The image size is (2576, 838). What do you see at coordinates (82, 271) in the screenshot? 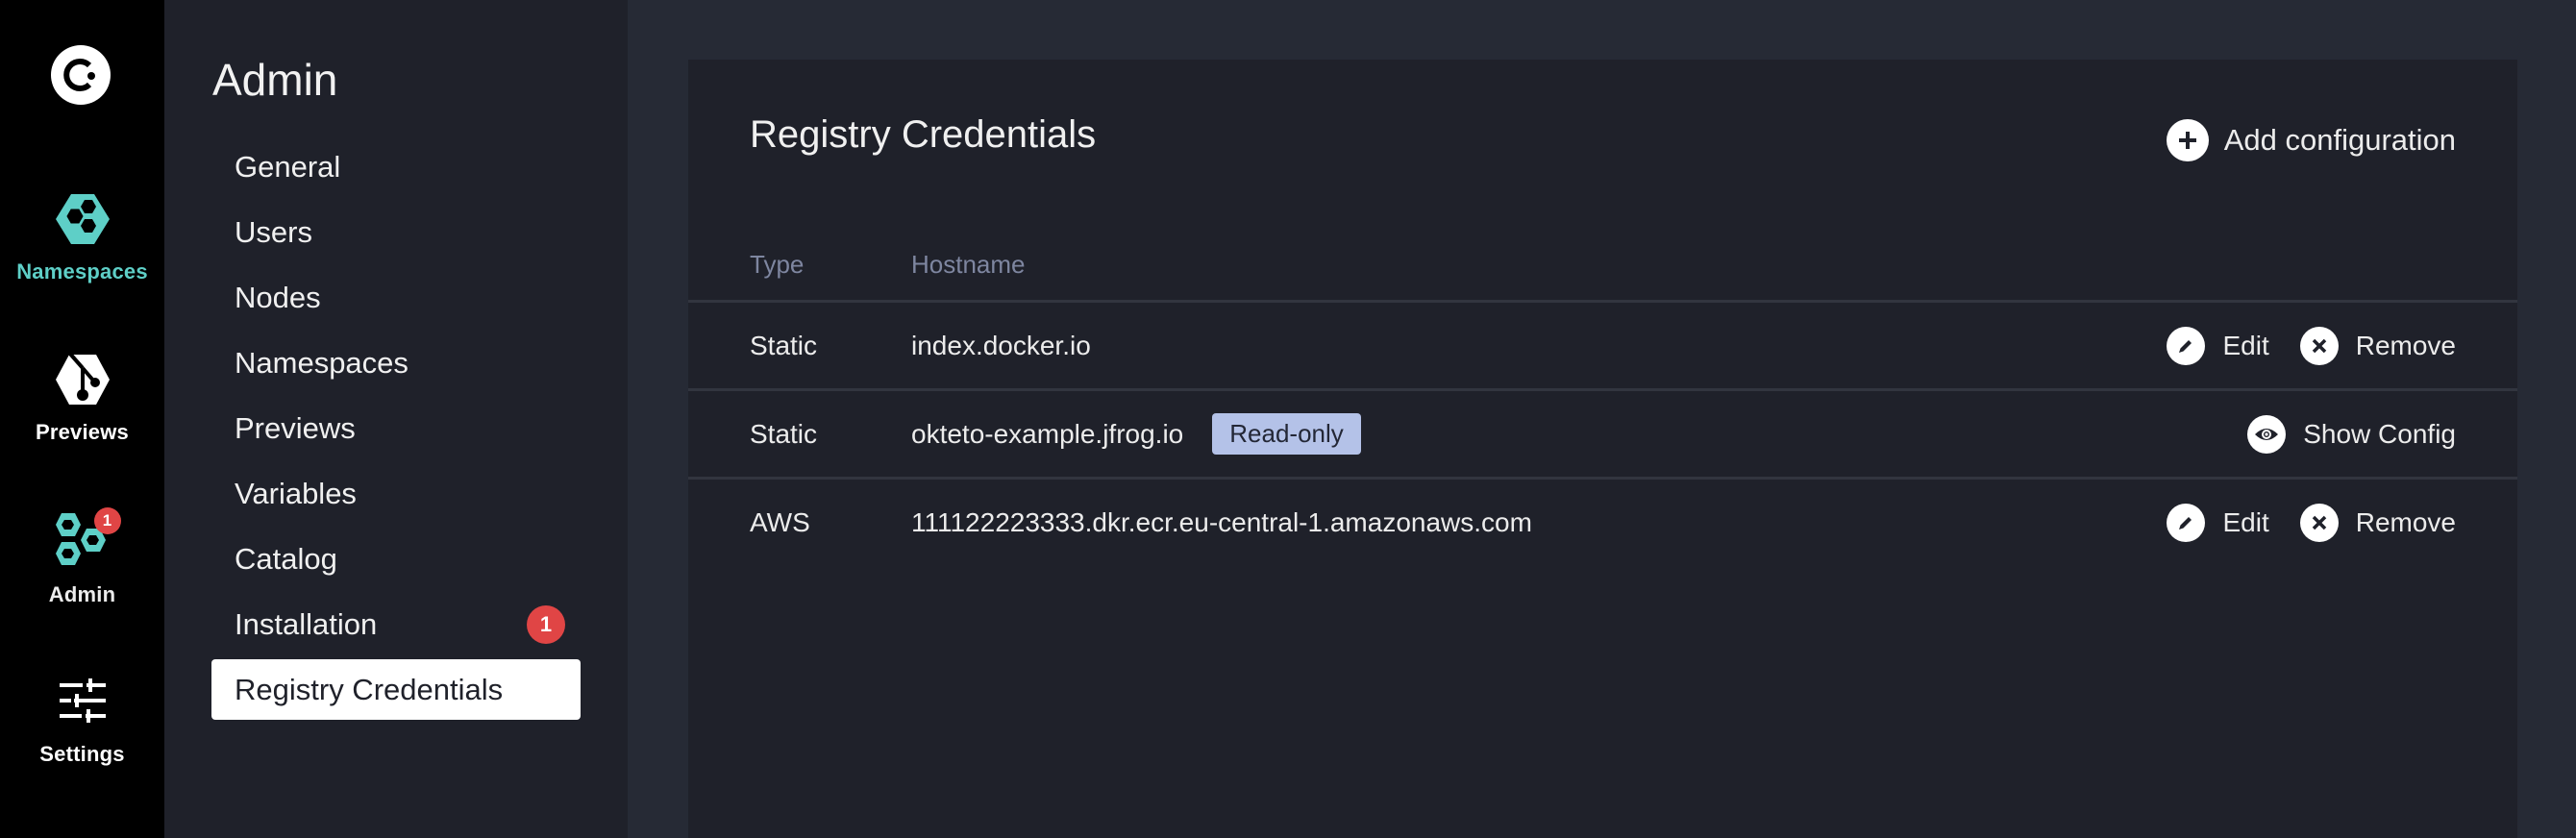
I see `rail-item-label: Namespaces` at bounding box center [82, 271].